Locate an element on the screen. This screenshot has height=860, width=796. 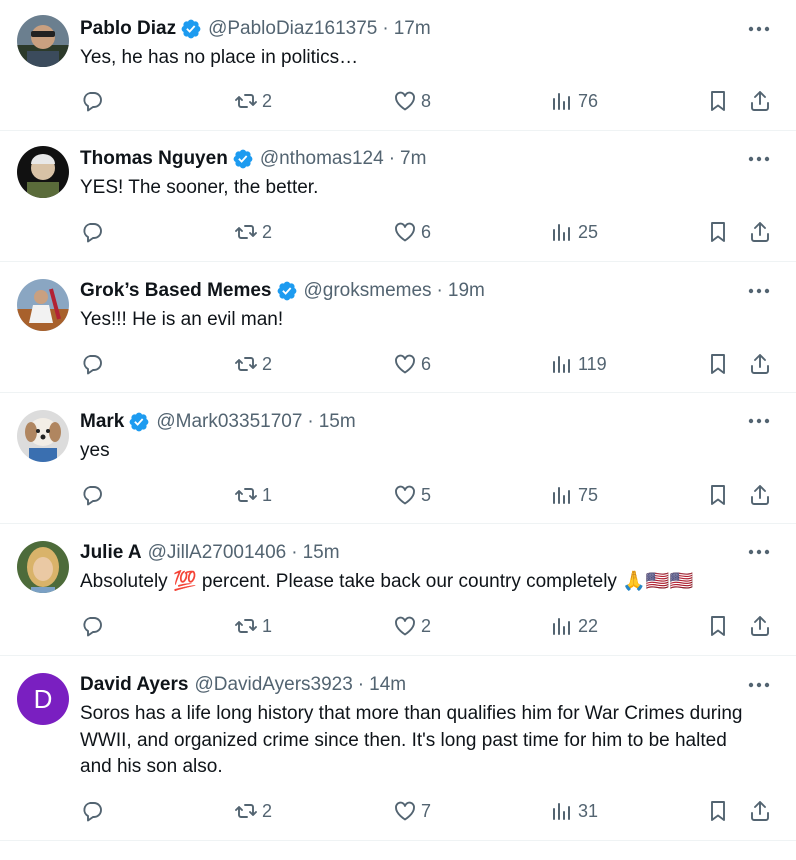
user-handle: @PabloDiaz161375 is located at coordinates (292, 29).